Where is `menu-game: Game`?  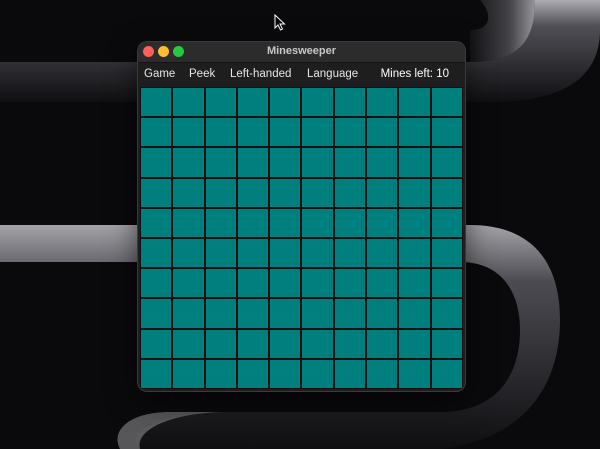
menu-game: Game is located at coordinates (159, 74).